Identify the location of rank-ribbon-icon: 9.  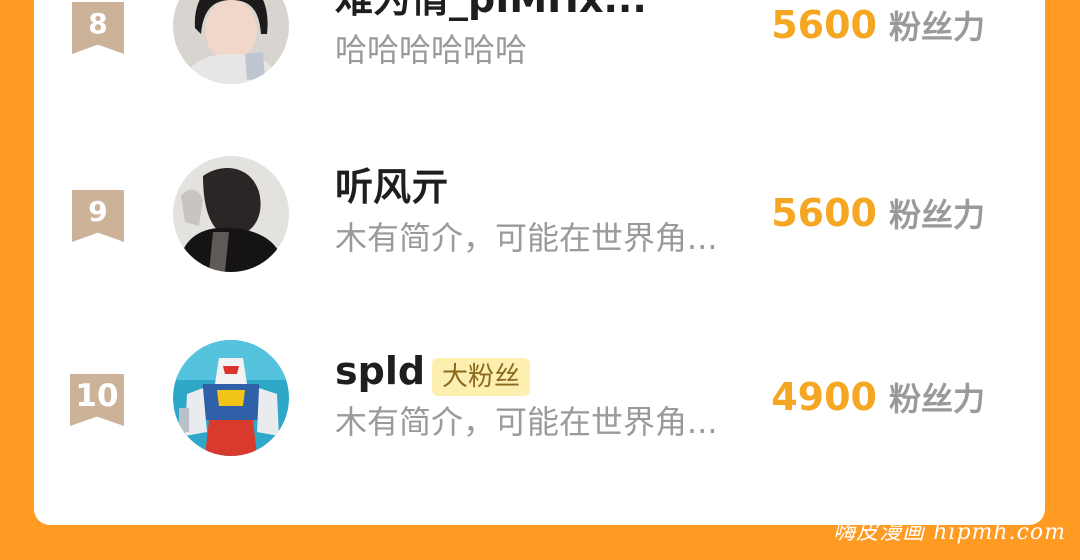
(98, 216).